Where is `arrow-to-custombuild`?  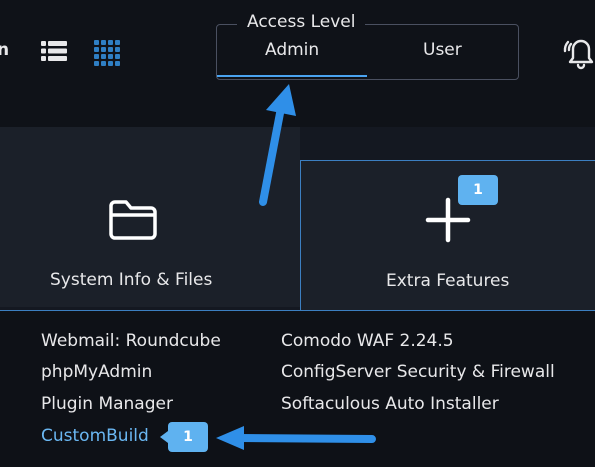
arrow-to-custombuild is located at coordinates (296, 438).